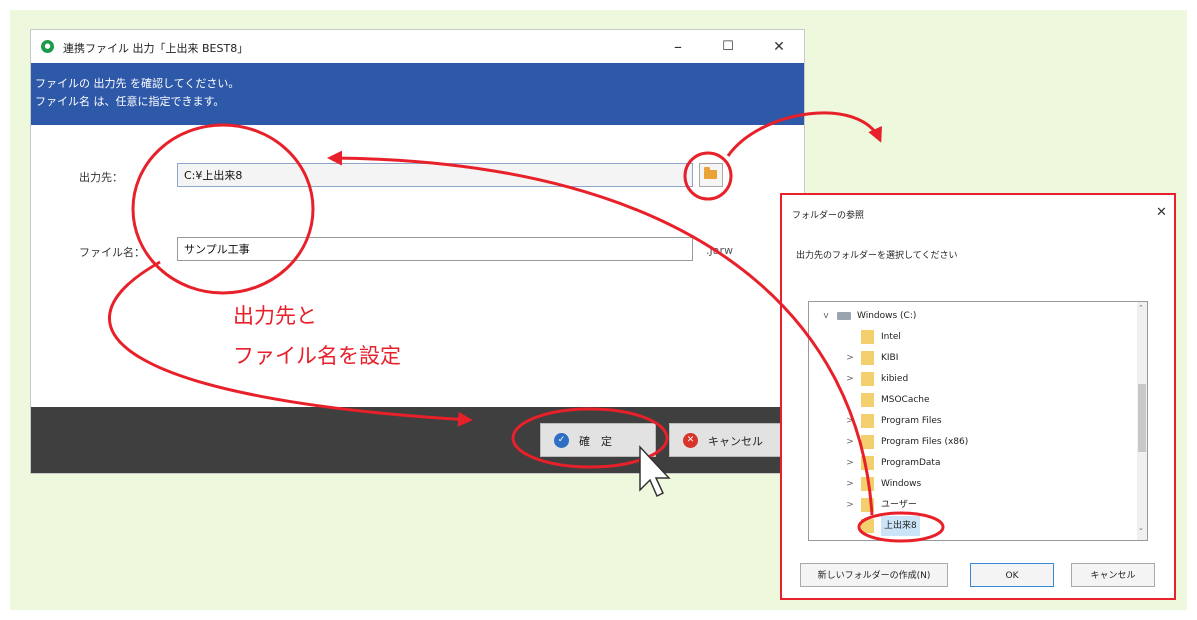  I want to click on arrow-to-browse-dialog, so click(804, 134).